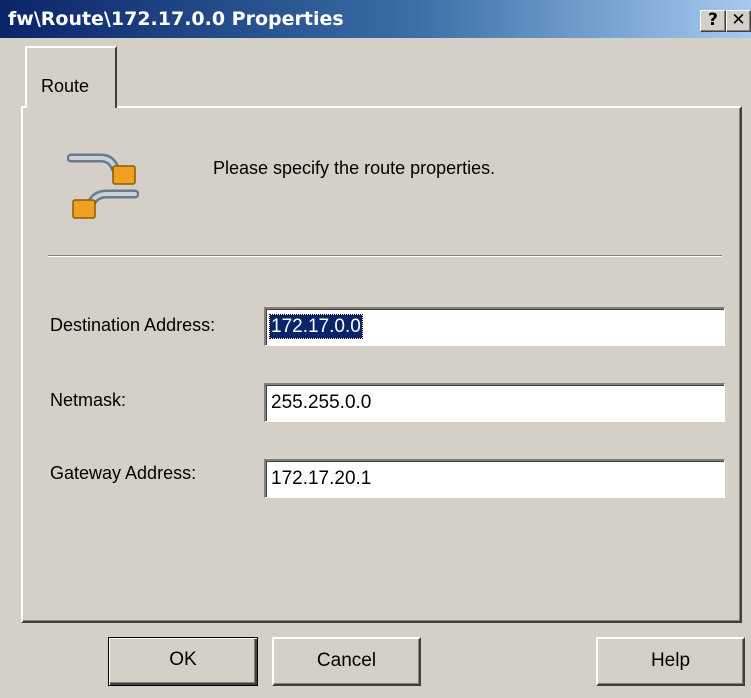 This screenshot has height=698, width=751. Describe the element at coordinates (713, 21) in the screenshot. I see `help-icon: ?` at that location.